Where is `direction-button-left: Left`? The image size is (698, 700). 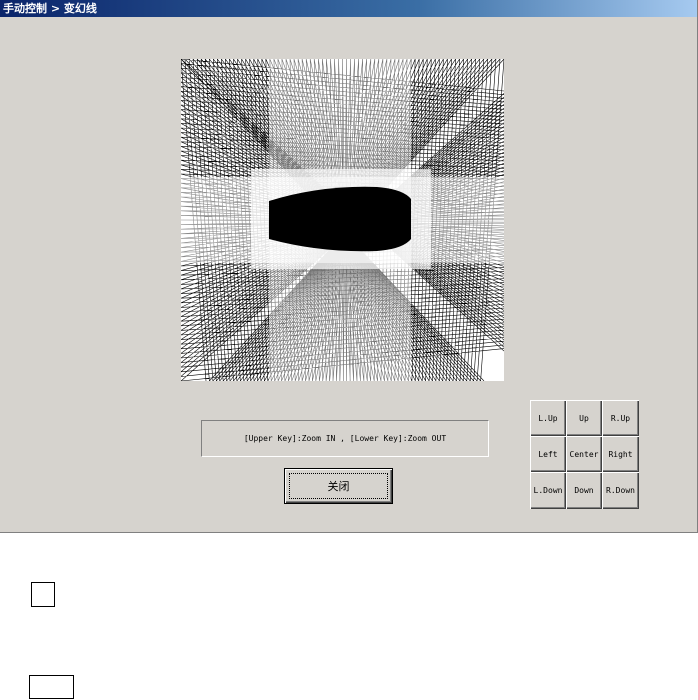
direction-button-left: Left is located at coordinates (548, 454).